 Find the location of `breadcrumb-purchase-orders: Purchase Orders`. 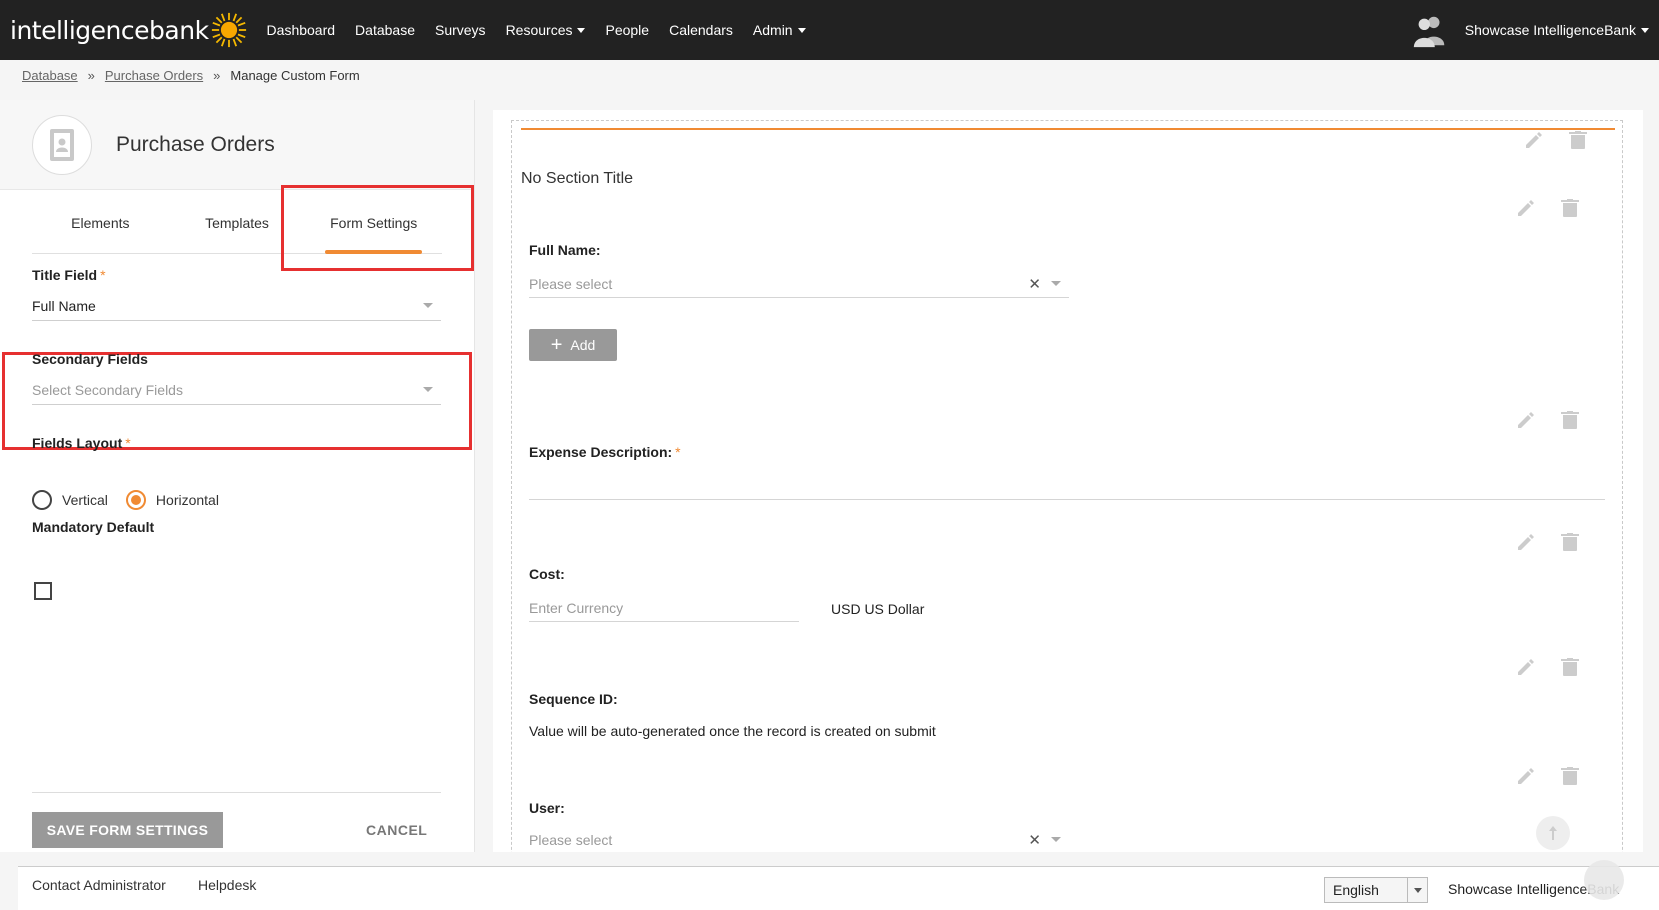

breadcrumb-purchase-orders: Purchase Orders is located at coordinates (154, 75).